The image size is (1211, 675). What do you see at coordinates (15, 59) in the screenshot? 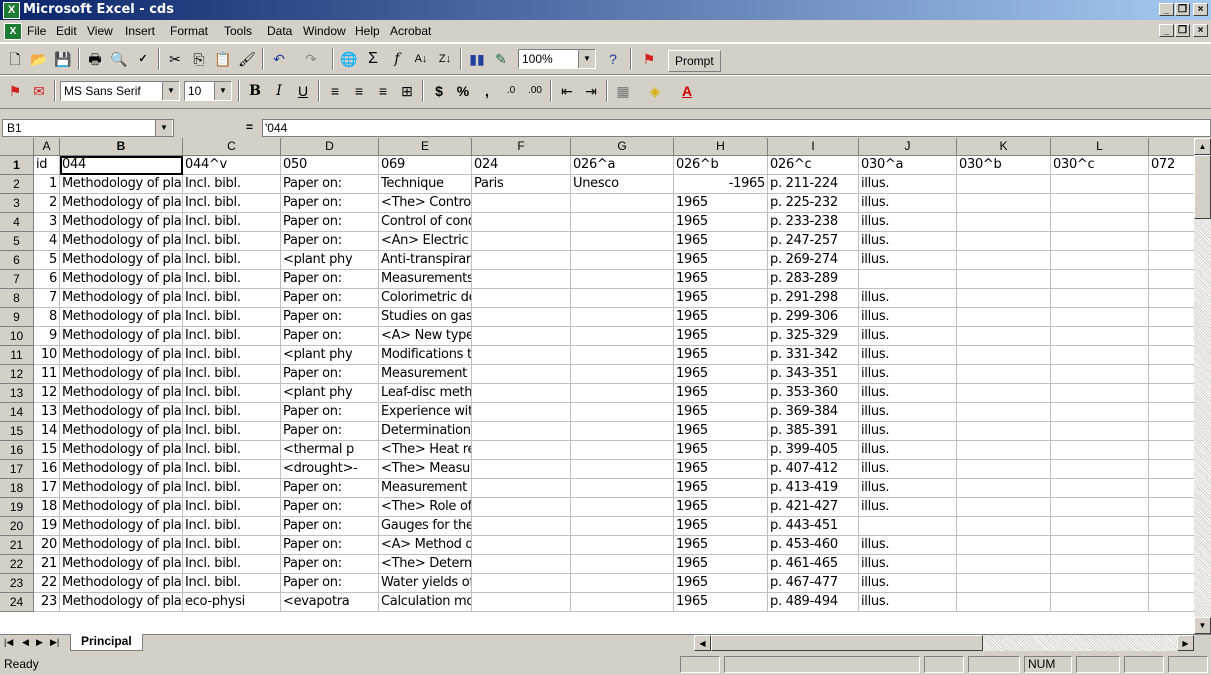
I see `new-icon: 🗋` at bounding box center [15, 59].